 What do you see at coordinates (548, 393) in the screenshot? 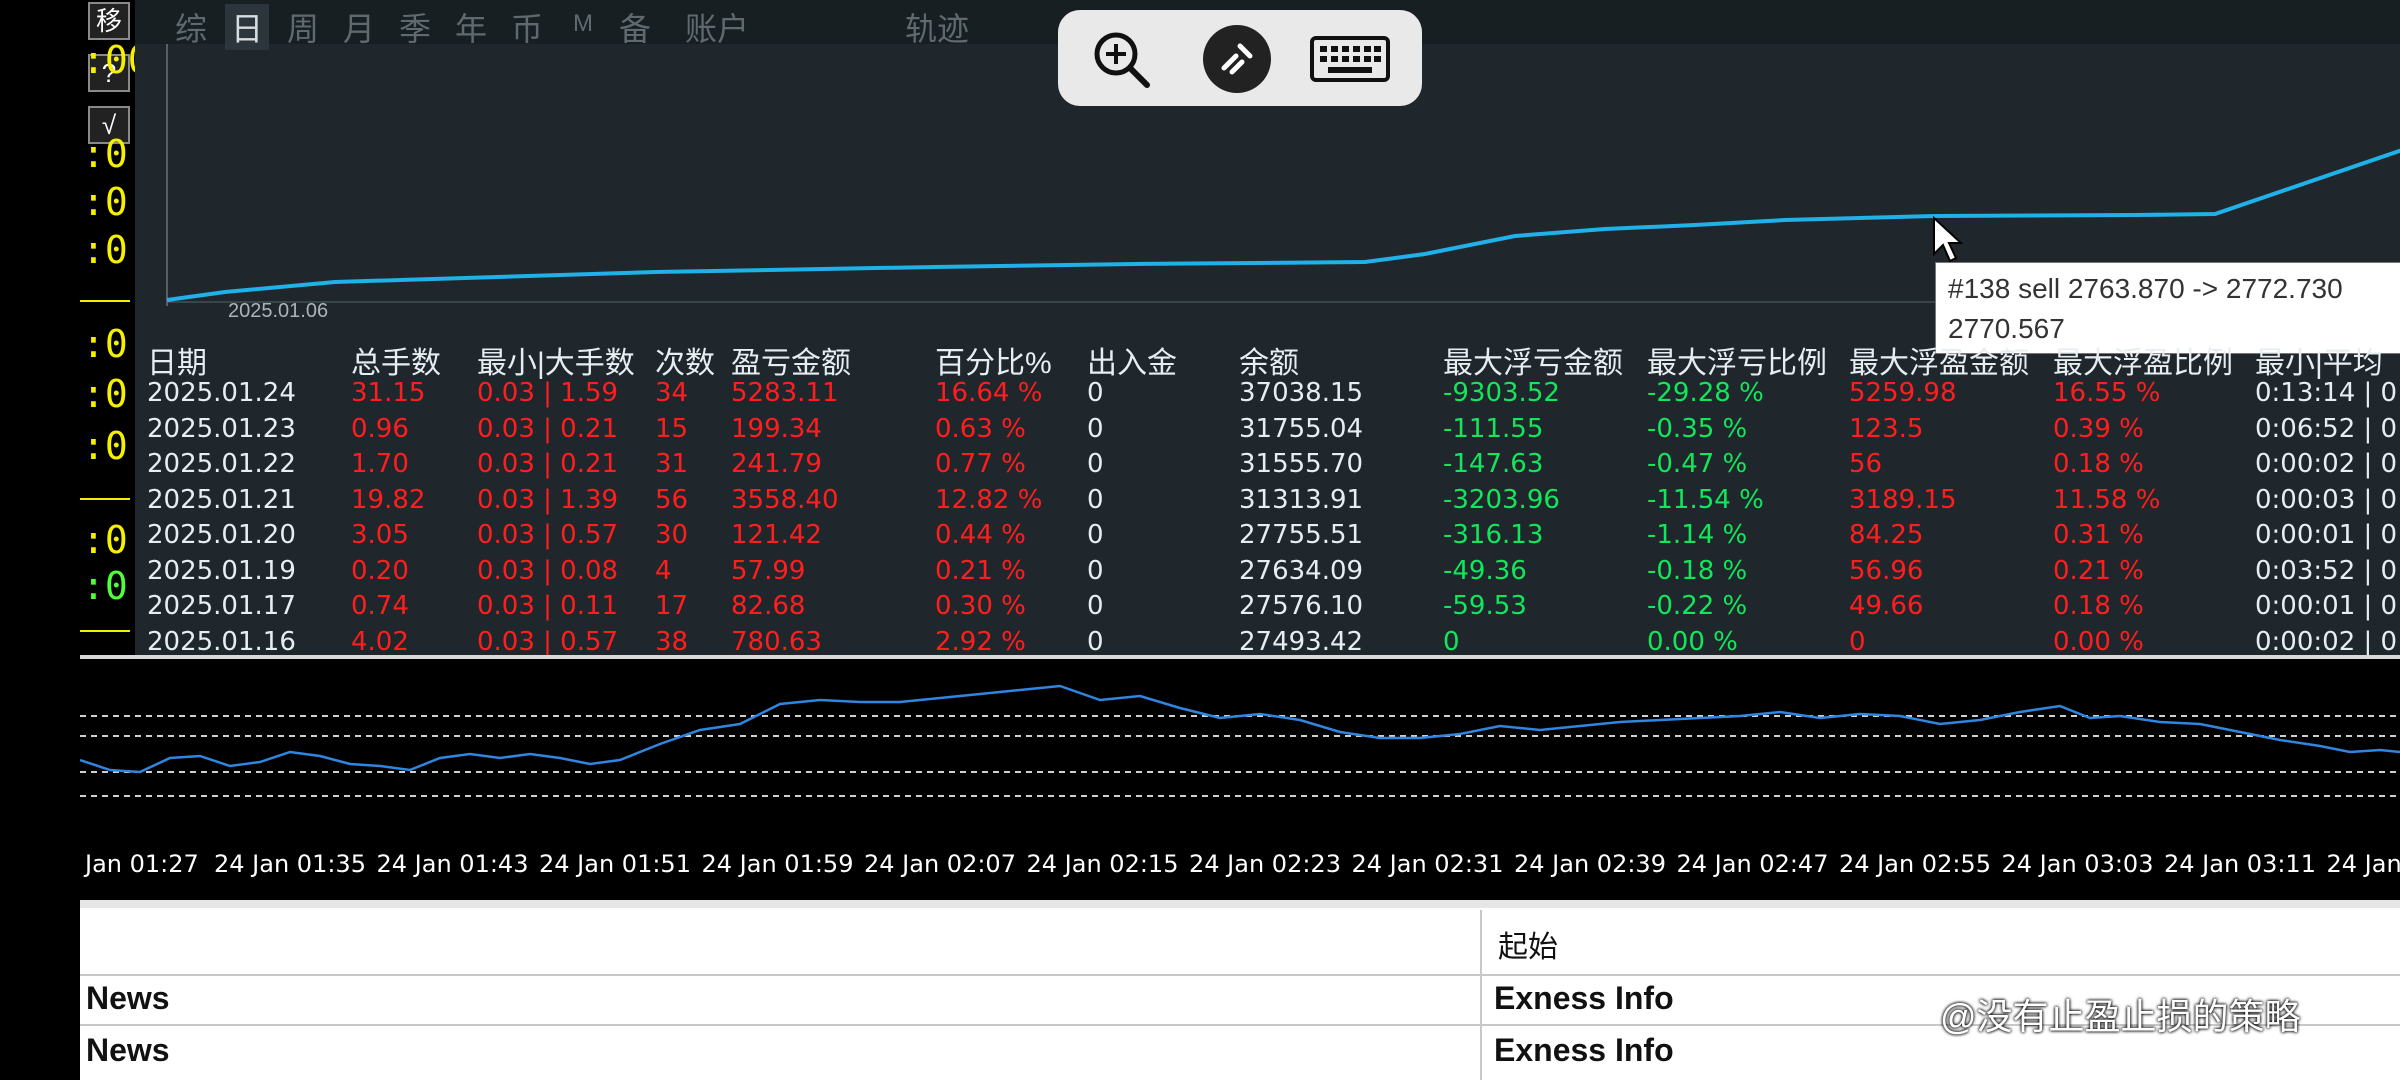
I see `min-max-lots-cell: 0.03 | 1.59` at bounding box center [548, 393].